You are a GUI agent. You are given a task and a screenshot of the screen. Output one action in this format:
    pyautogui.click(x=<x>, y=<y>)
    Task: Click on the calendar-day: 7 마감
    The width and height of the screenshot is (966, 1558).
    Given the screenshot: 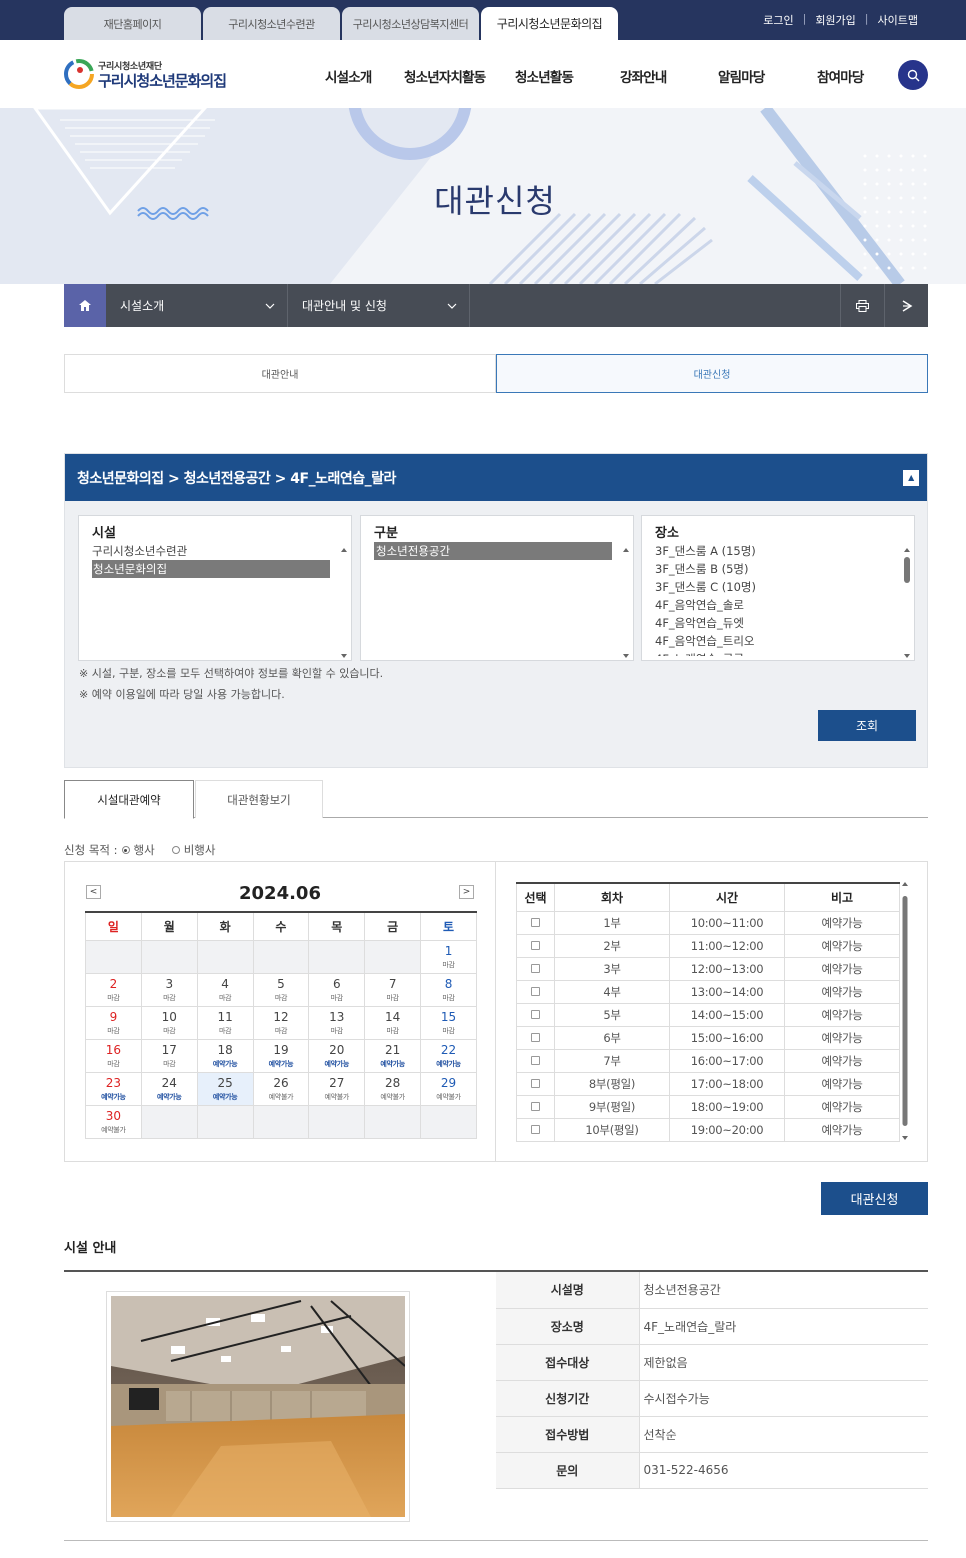 What is the action you would take?
    pyautogui.click(x=393, y=989)
    